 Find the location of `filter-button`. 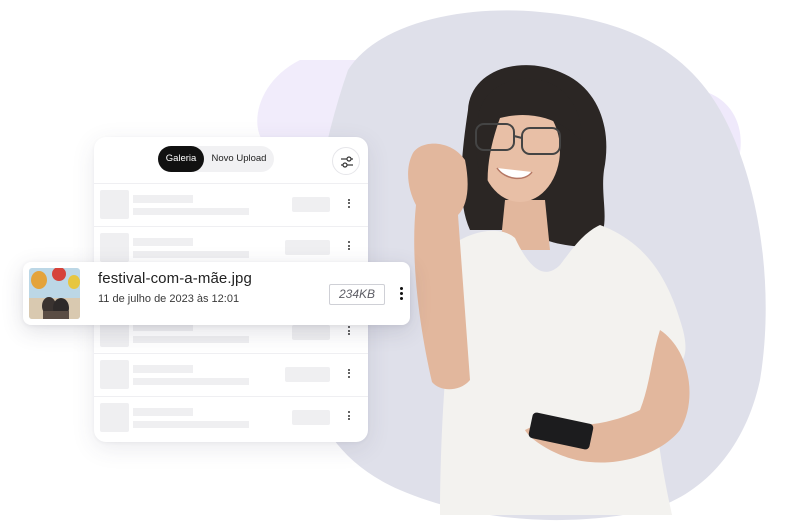

filter-button is located at coordinates (346, 161).